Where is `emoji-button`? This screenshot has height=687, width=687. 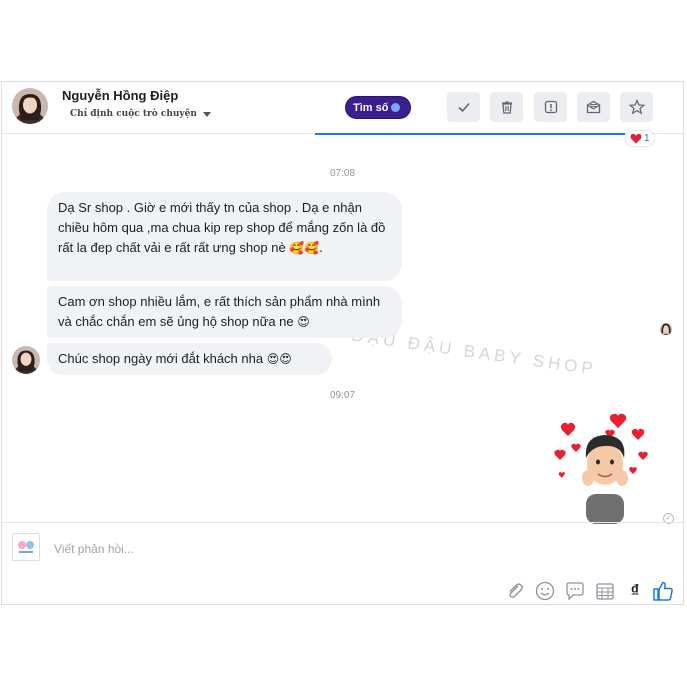
emoji-button is located at coordinates (545, 591).